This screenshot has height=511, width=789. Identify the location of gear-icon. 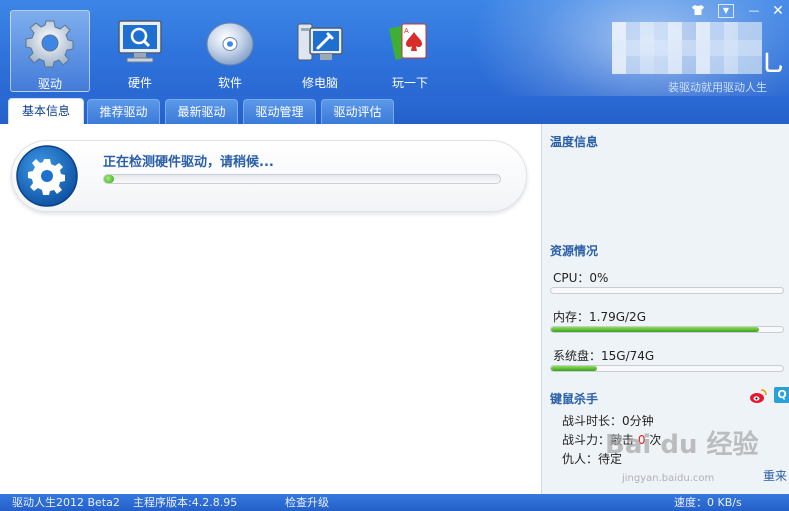
(49, 44).